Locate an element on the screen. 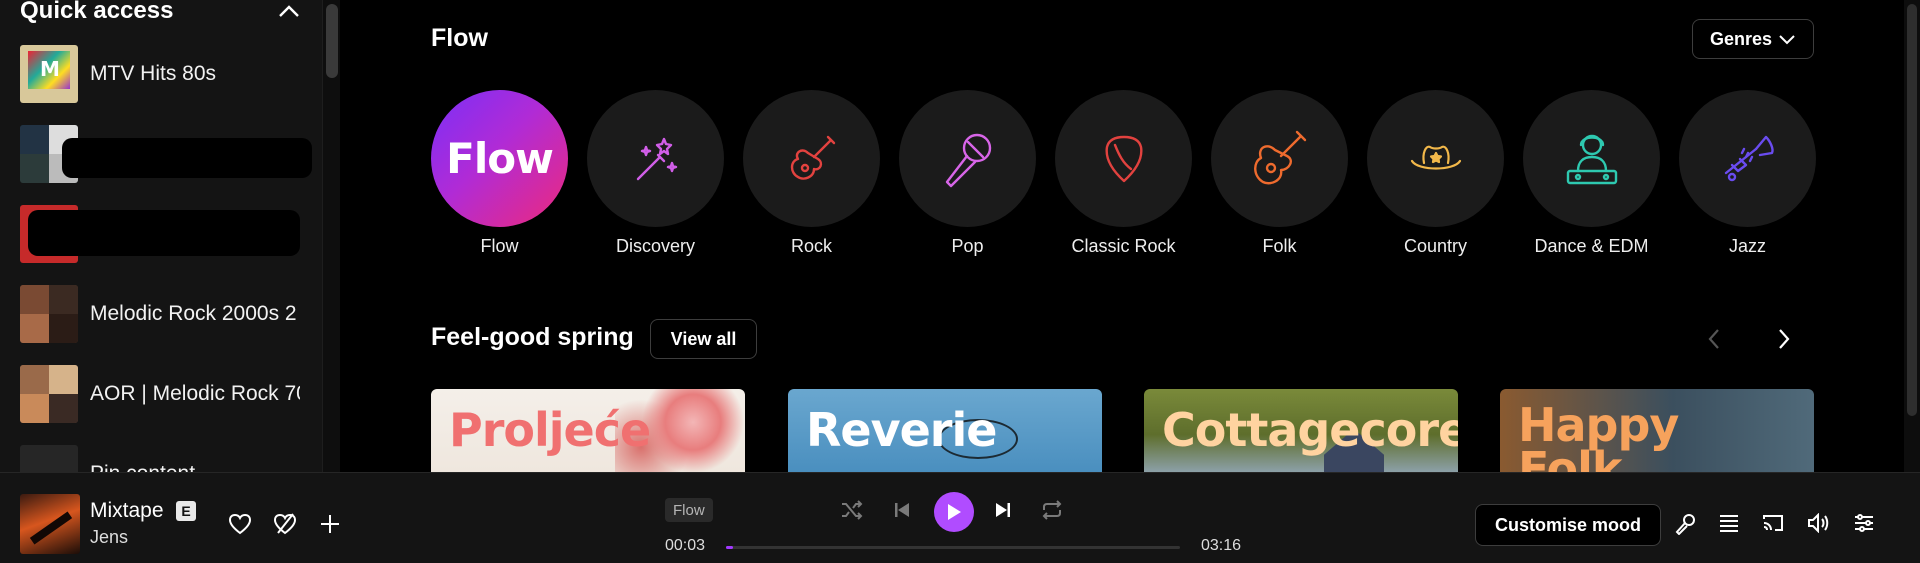  genres-label: Genres is located at coordinates (1741, 38).